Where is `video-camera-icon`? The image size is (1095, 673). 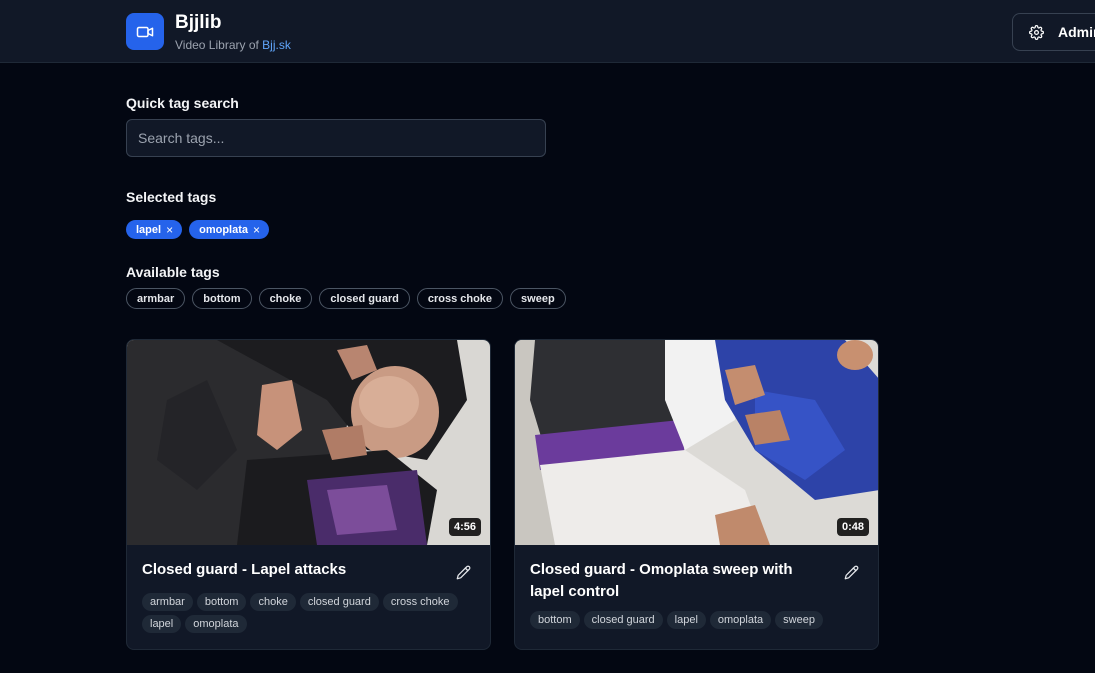 video-camera-icon is located at coordinates (145, 31).